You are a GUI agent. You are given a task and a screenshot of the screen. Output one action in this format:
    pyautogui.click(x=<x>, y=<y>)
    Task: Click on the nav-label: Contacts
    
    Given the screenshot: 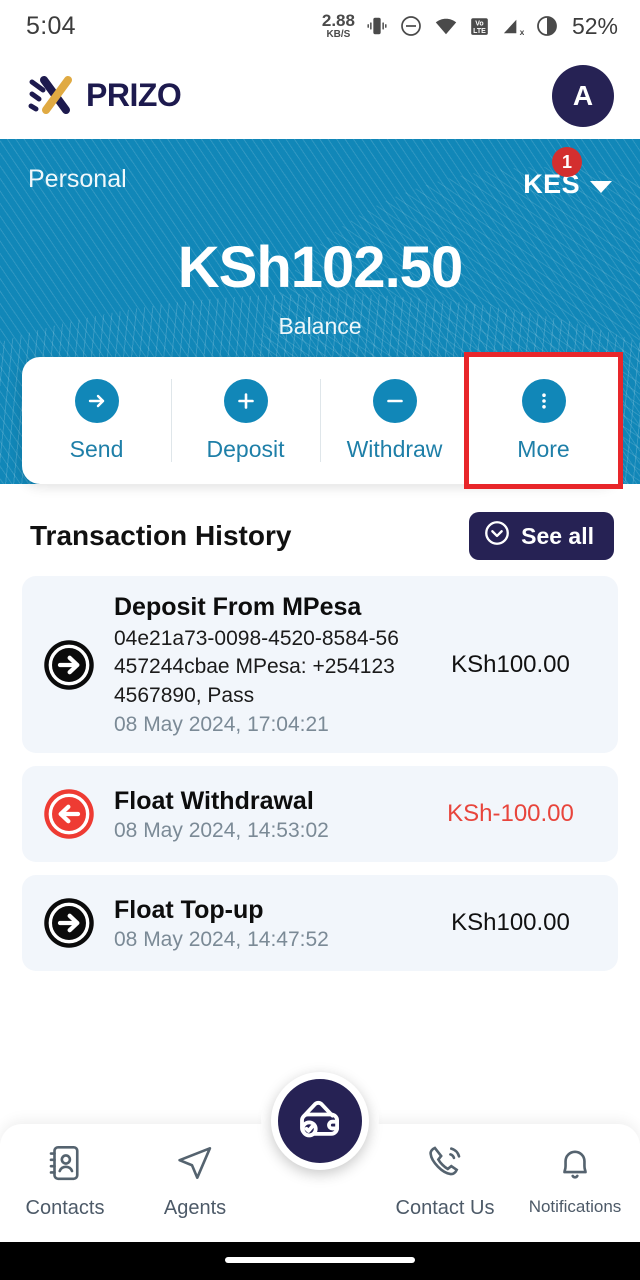 What is the action you would take?
    pyautogui.click(x=65, y=1208)
    